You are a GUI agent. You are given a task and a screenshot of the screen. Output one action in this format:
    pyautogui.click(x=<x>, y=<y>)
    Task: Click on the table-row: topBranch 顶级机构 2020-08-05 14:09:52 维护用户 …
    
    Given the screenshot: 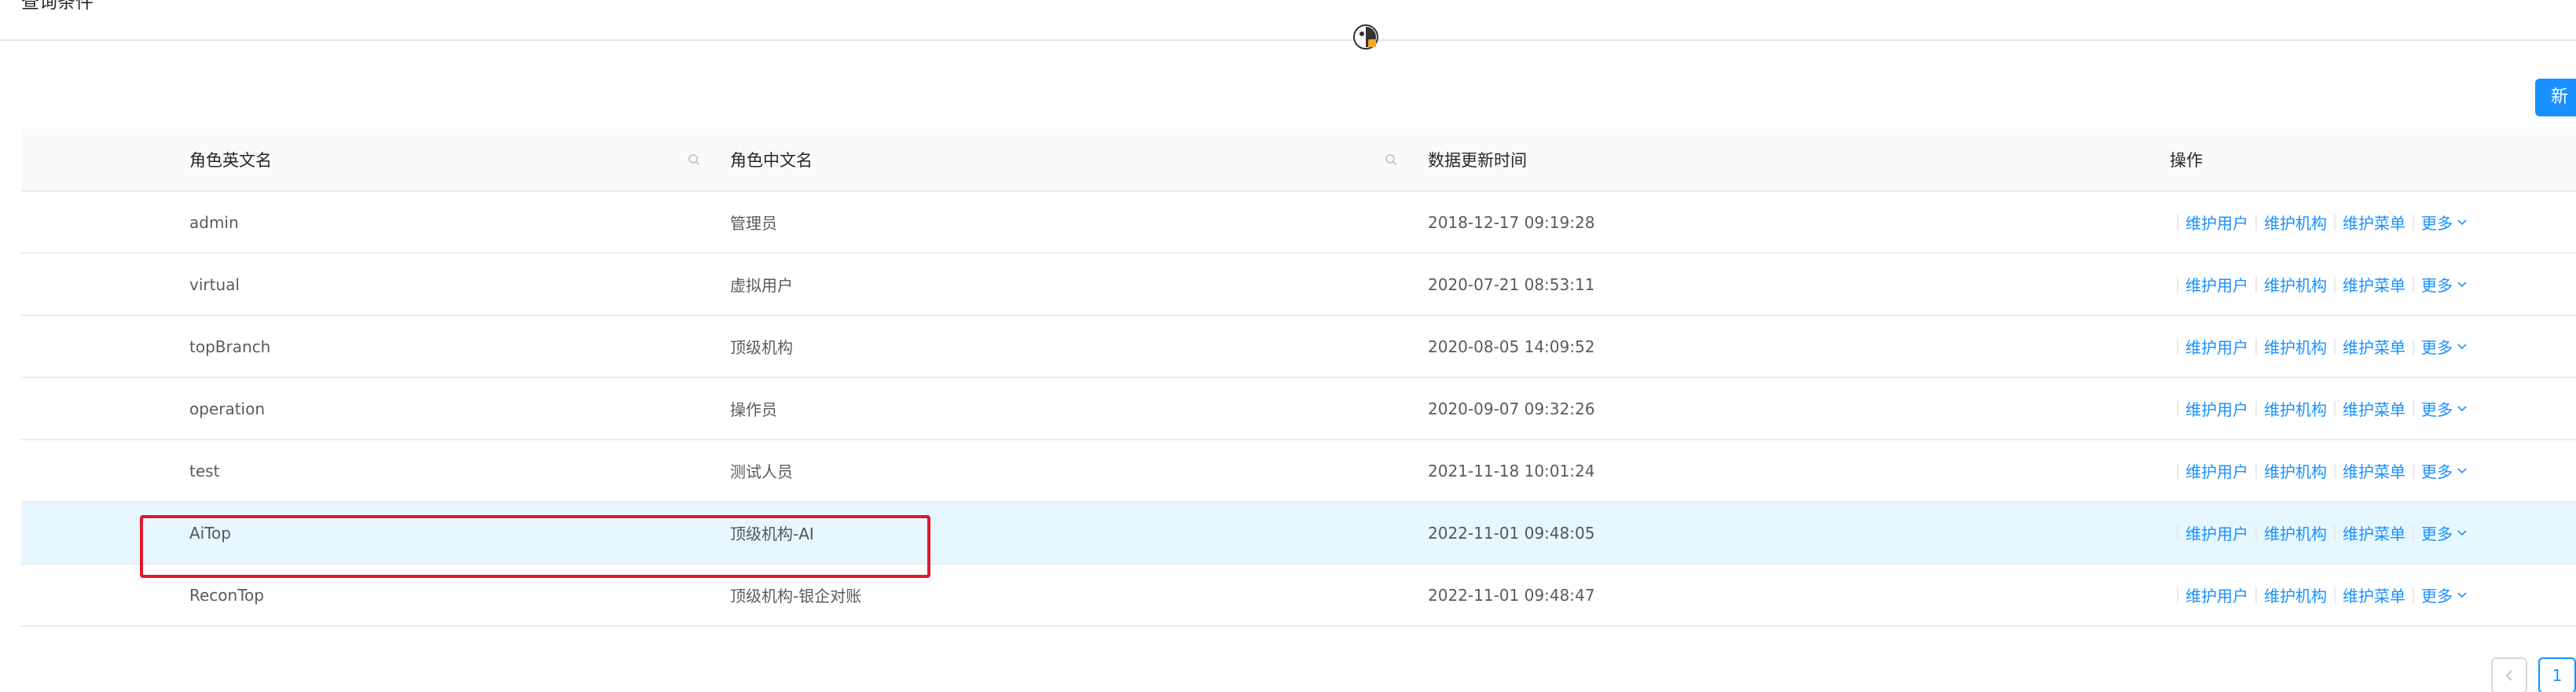 What is the action you would take?
    pyautogui.click(x=1299, y=347)
    